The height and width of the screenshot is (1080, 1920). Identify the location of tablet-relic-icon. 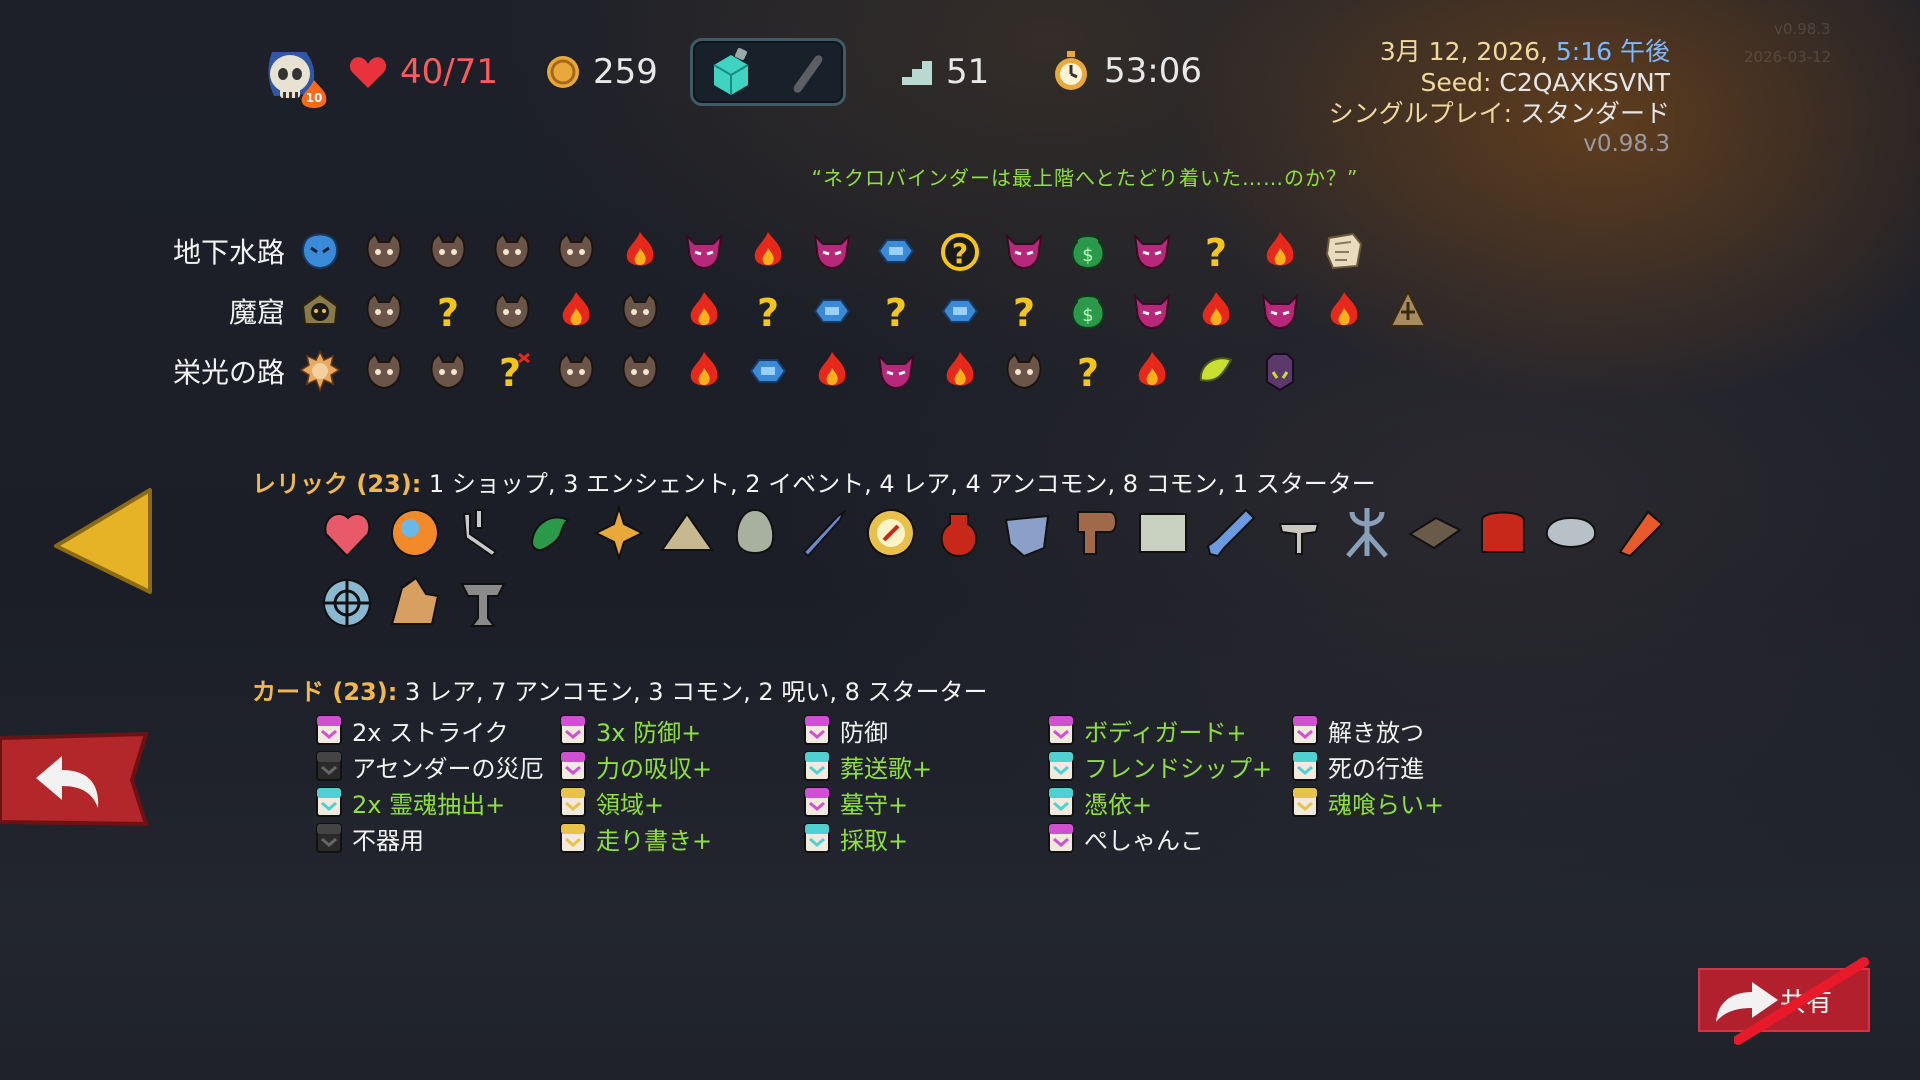
(1435, 533).